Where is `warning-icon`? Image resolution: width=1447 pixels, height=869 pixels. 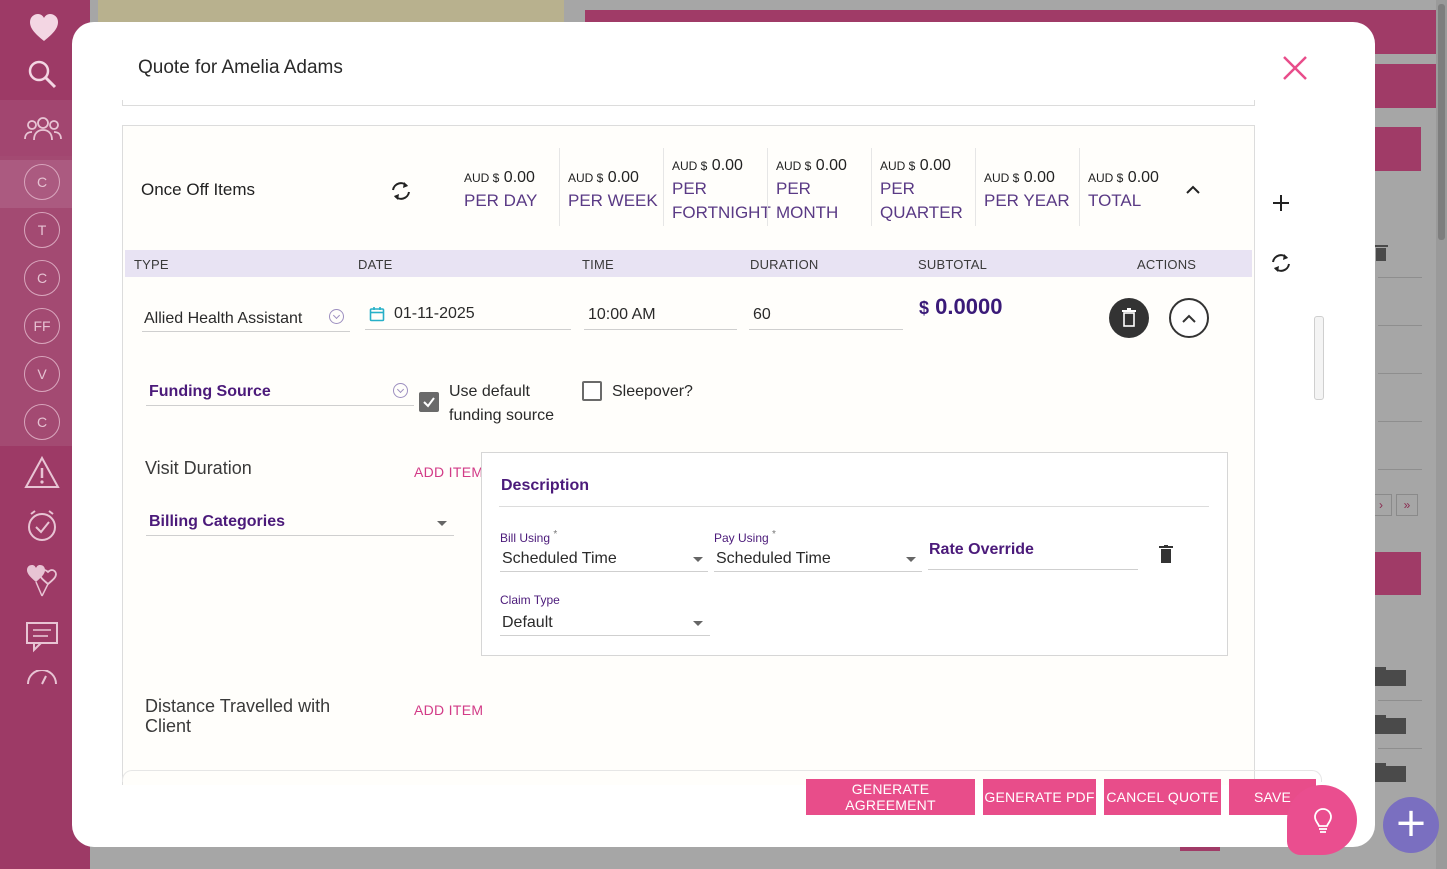
warning-icon is located at coordinates (42, 473).